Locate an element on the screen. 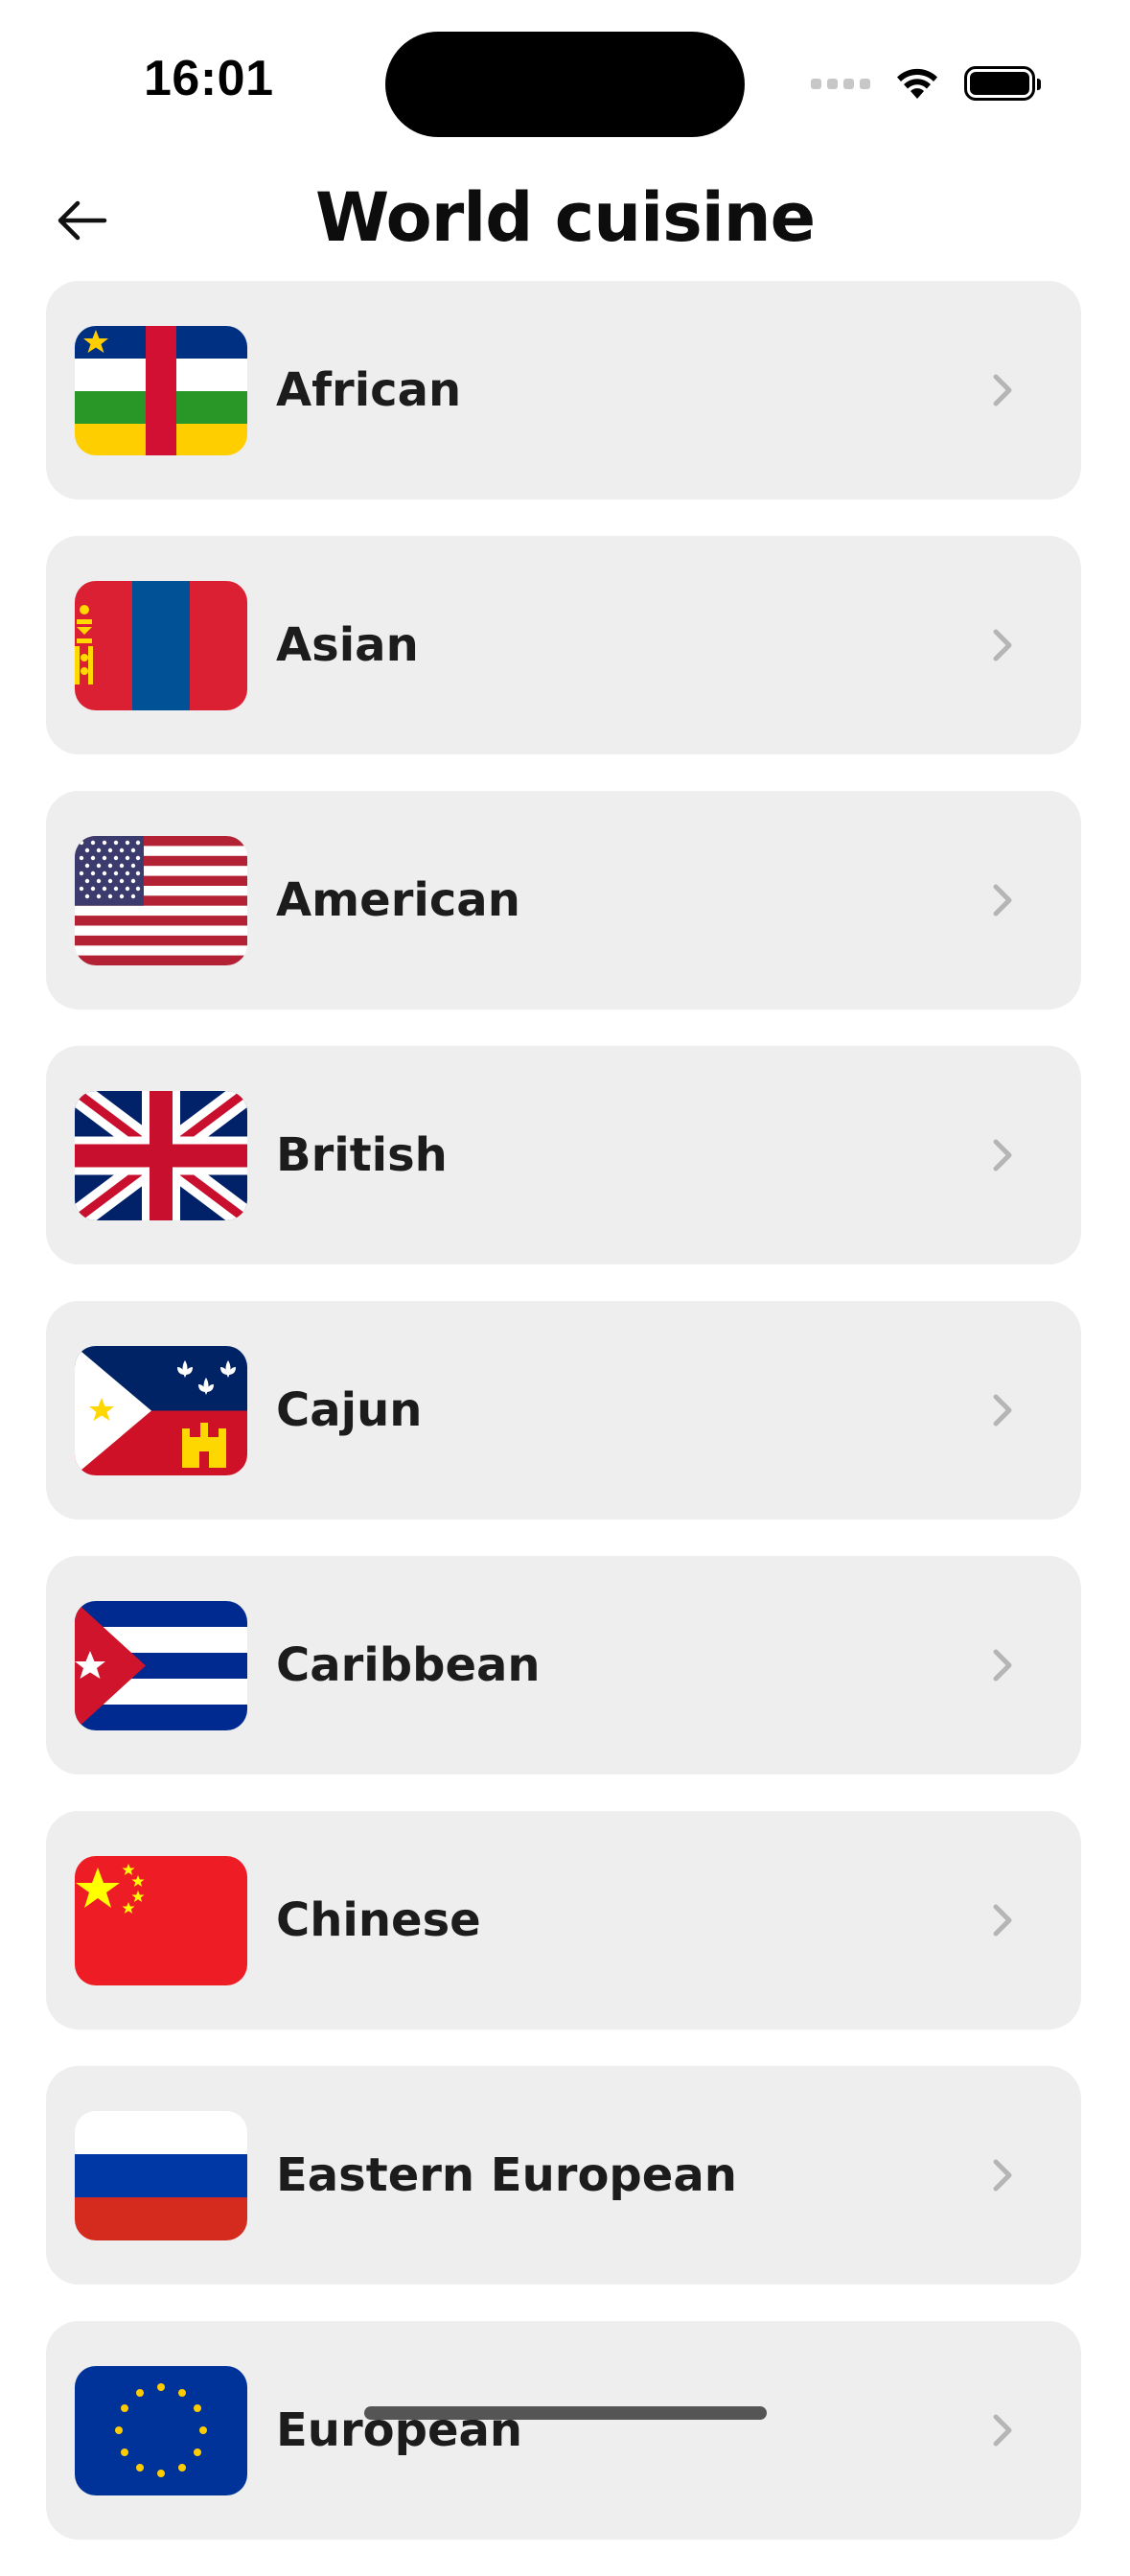 Image resolution: width=1130 pixels, height=2576 pixels. cuisine-label: Cajun is located at coordinates (350, 1410).